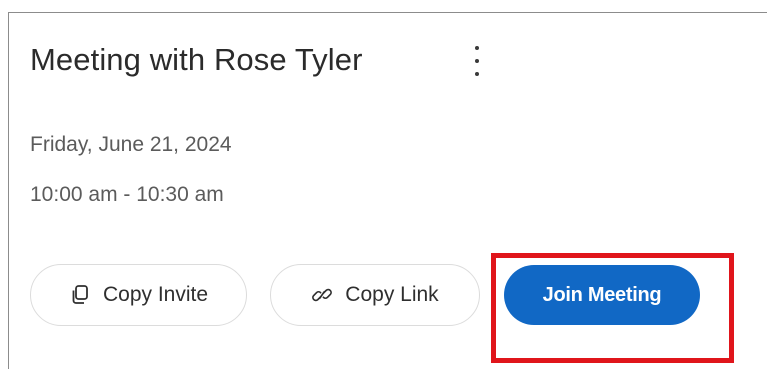 This screenshot has height=369, width=767. What do you see at coordinates (392, 294) in the screenshot?
I see `copy-link-label: Copy Link` at bounding box center [392, 294].